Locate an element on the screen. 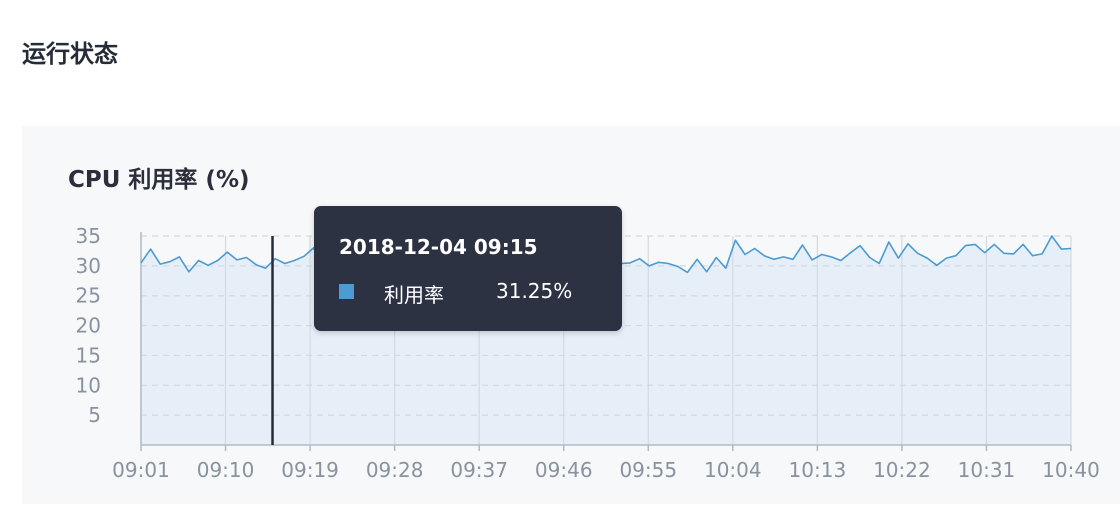  x-tick-label: 10:40 is located at coordinates (1071, 470).